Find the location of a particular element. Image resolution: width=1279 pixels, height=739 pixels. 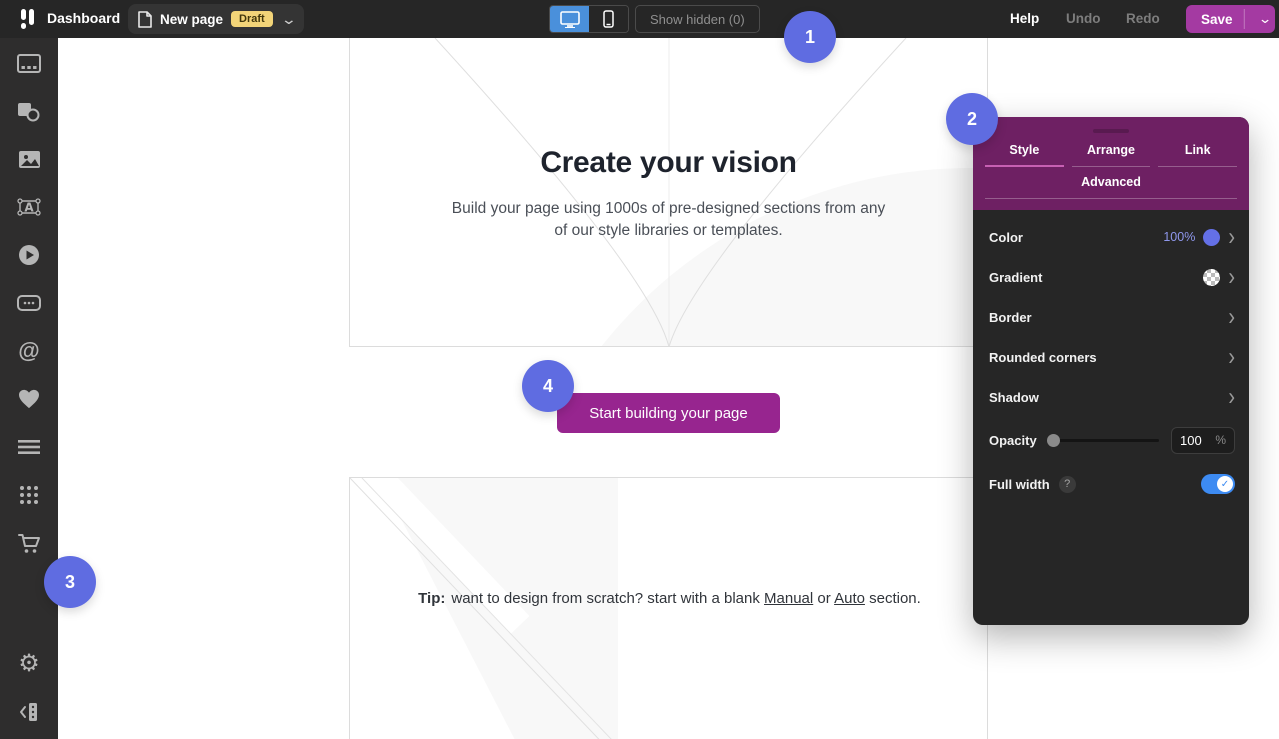

sidebar-item-settings: ⚙ is located at coordinates (29, 664).